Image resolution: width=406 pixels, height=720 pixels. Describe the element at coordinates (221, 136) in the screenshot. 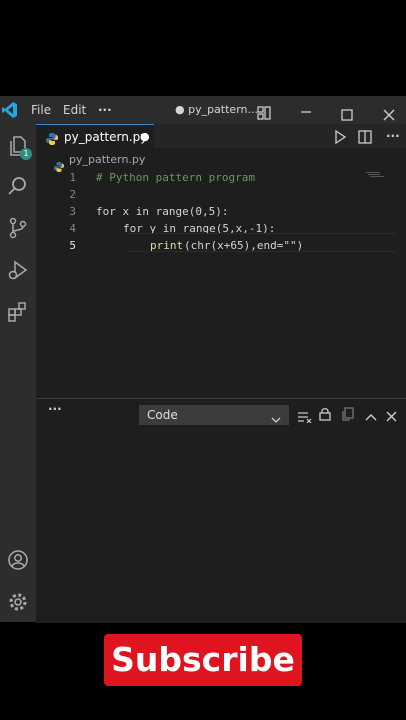

I see `editor-tab-bar: py_pattern.py ● ···` at that location.